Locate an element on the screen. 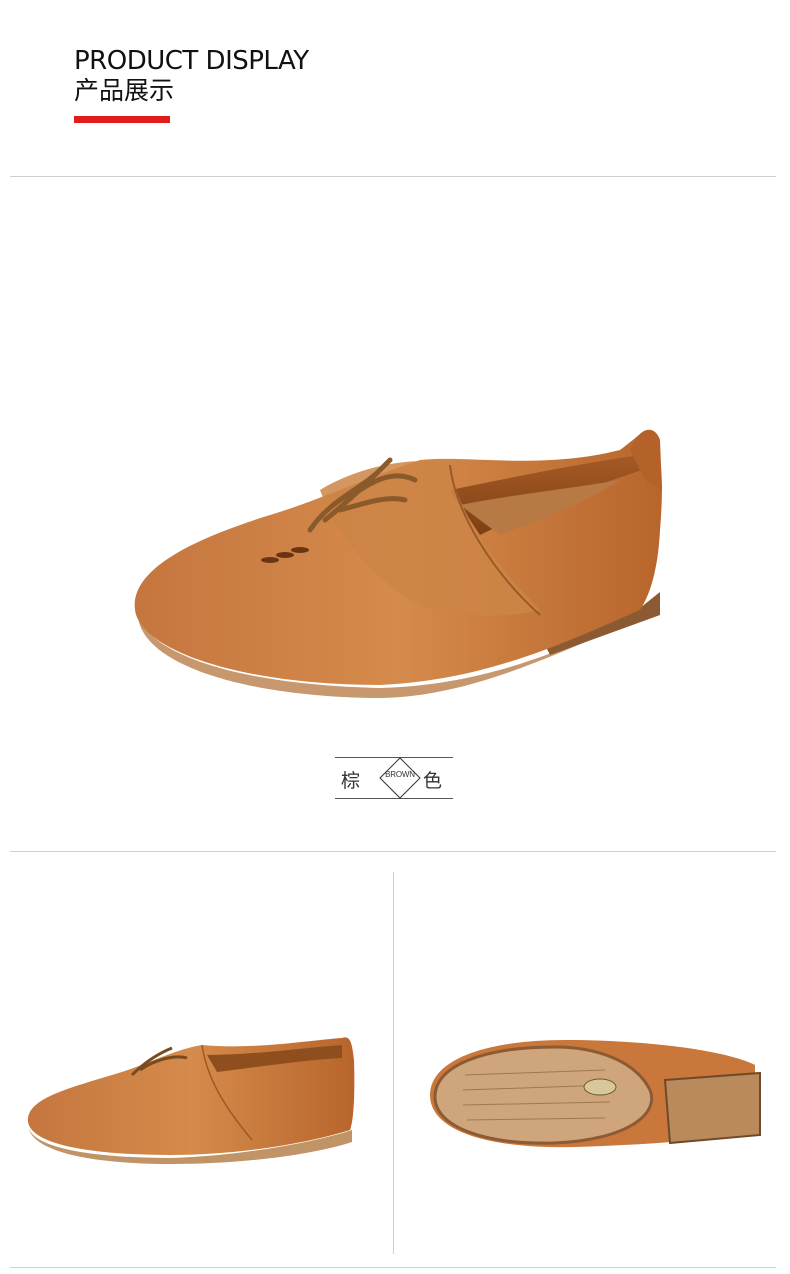 This screenshot has height=1274, width=790. page-title-en: PRODUCT DISPLAY is located at coordinates (191, 61).